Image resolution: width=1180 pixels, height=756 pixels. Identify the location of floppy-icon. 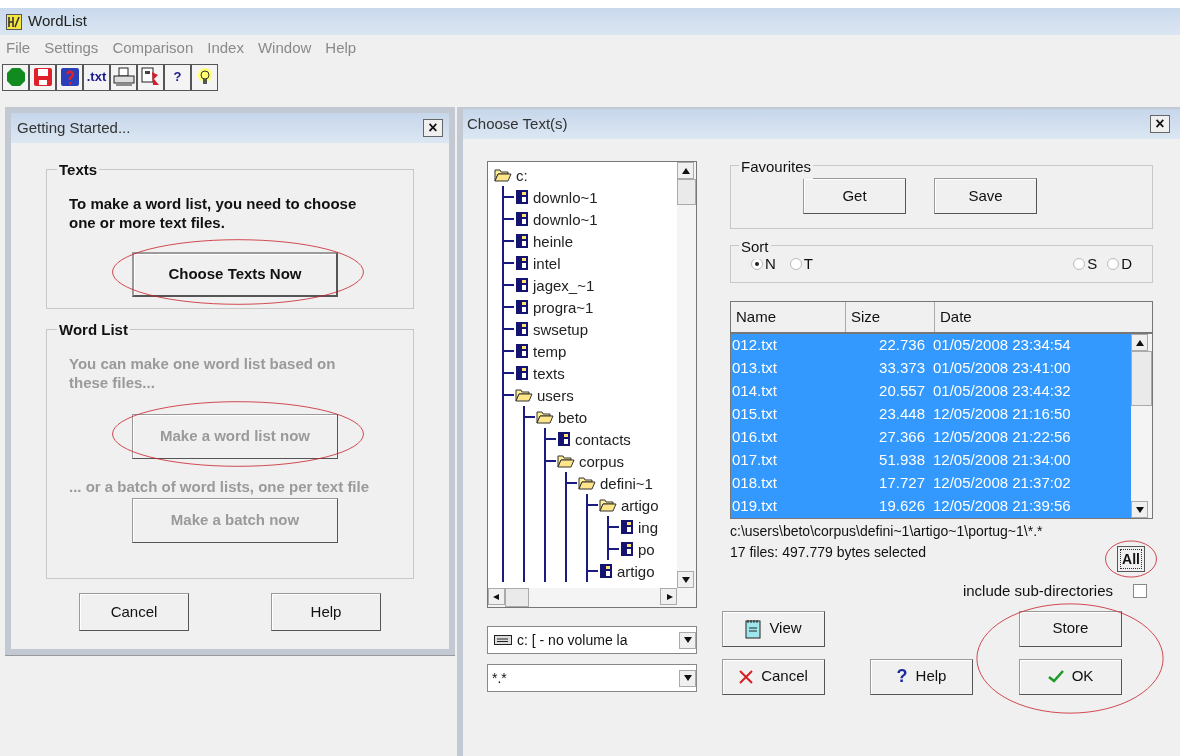
(42, 77).